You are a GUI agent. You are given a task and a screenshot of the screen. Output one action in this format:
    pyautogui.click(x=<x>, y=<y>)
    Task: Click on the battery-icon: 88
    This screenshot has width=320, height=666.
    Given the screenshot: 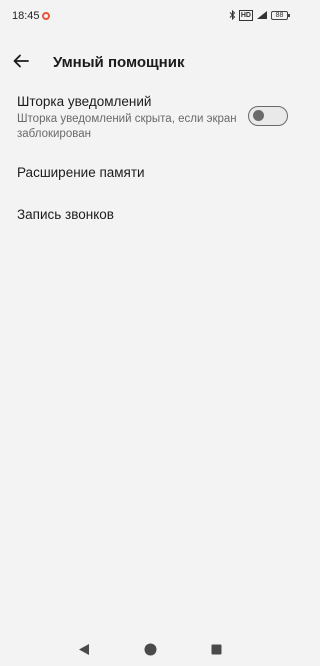 What is the action you would take?
    pyautogui.click(x=280, y=15)
    